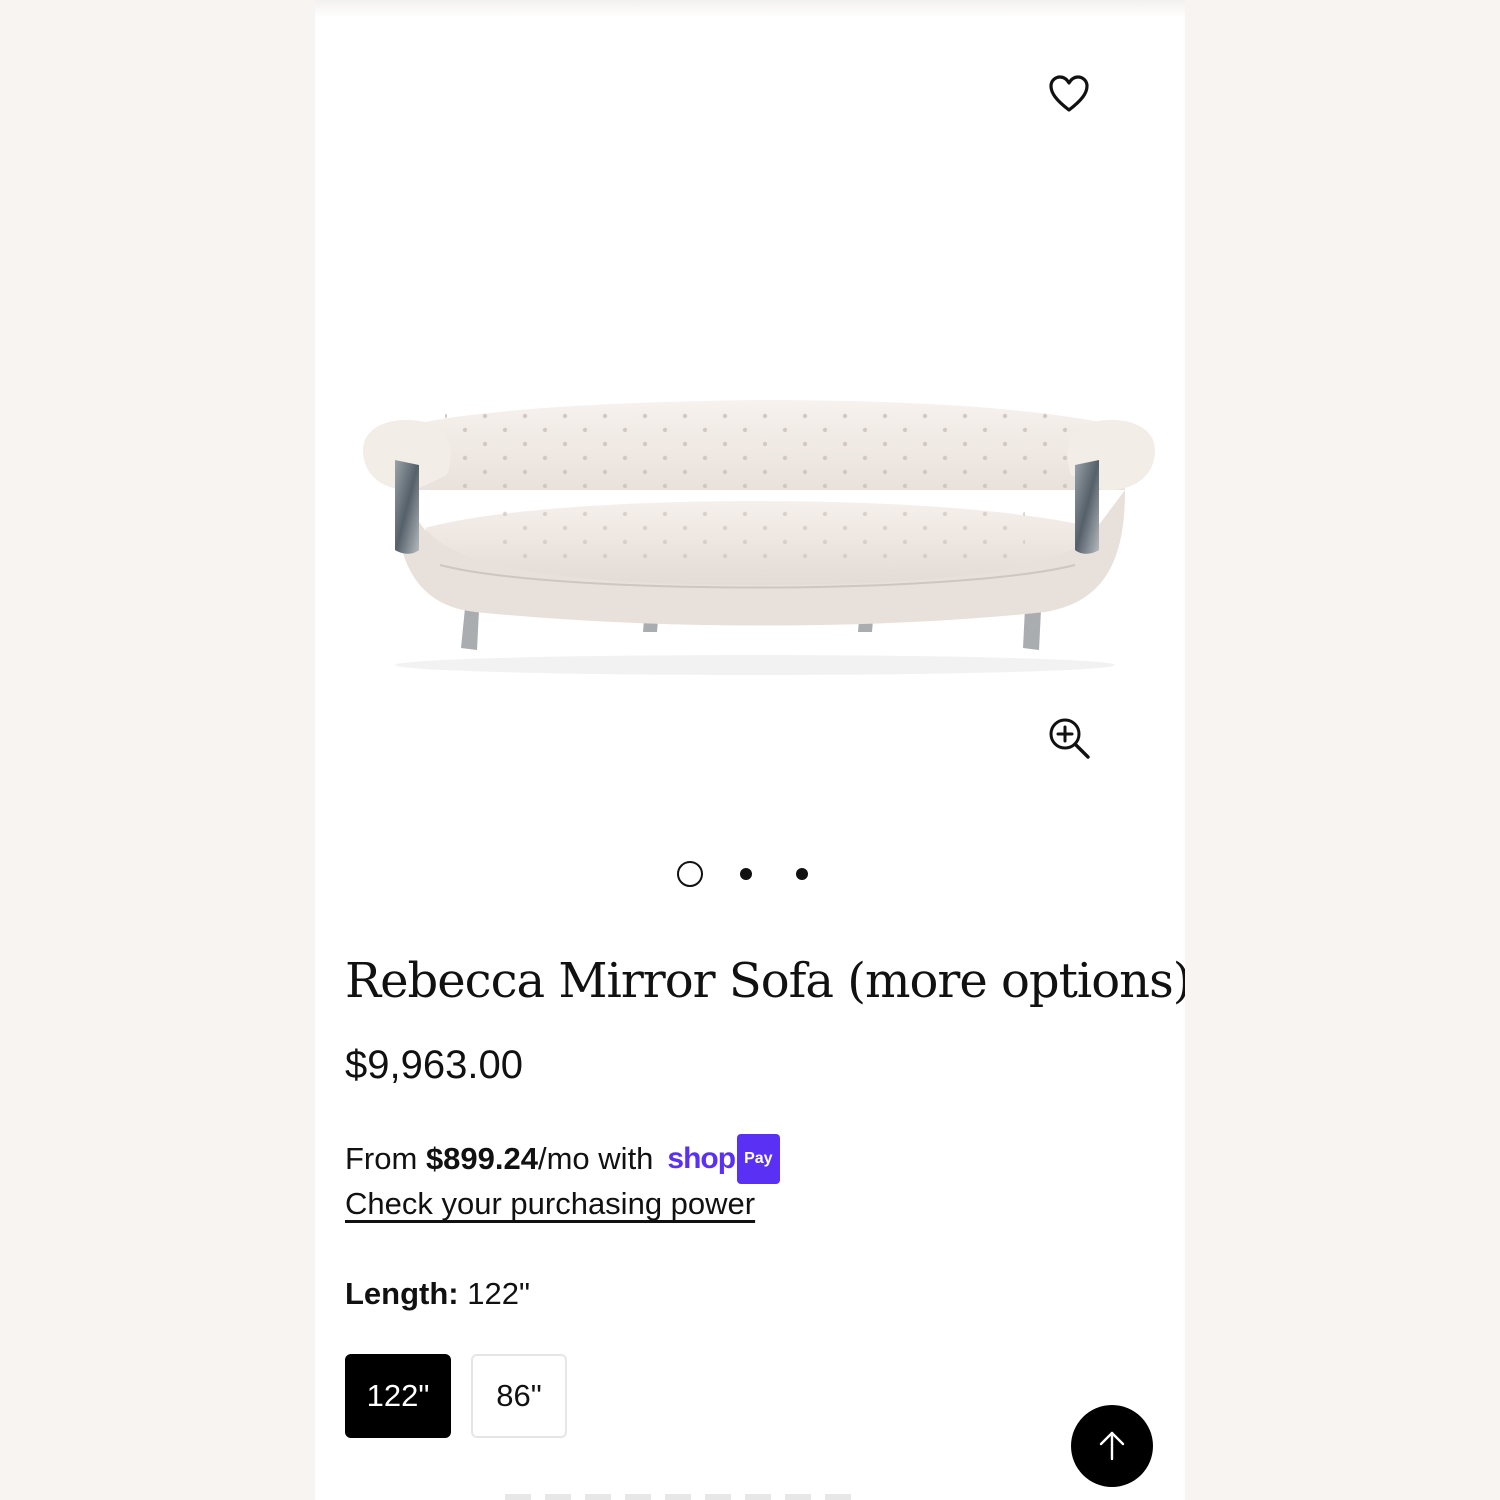 This screenshot has height=1500, width=1500. What do you see at coordinates (765, 981) in the screenshot?
I see `product-title: Rebecca Mirror Sofa (more options)` at bounding box center [765, 981].